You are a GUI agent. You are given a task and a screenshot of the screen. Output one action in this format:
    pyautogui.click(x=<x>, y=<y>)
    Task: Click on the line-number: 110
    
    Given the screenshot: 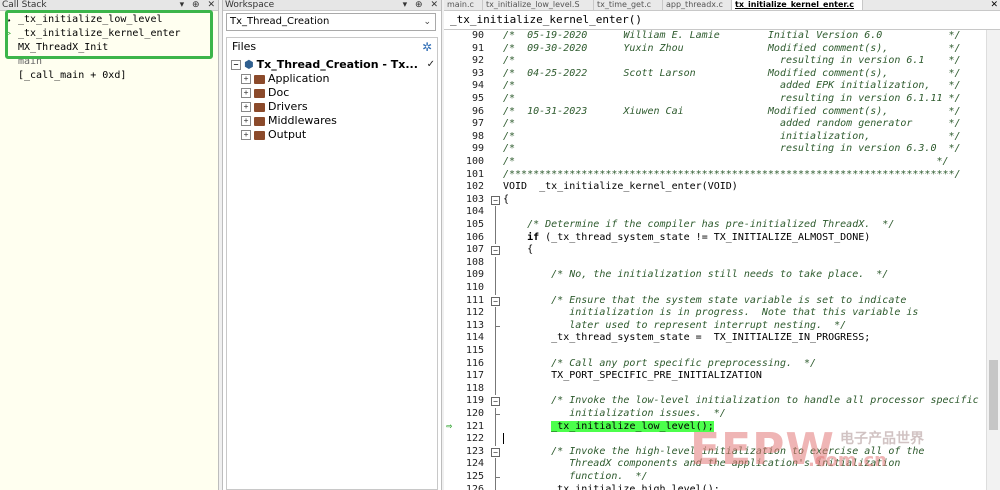 What is the action you would take?
    pyautogui.click(x=474, y=287)
    